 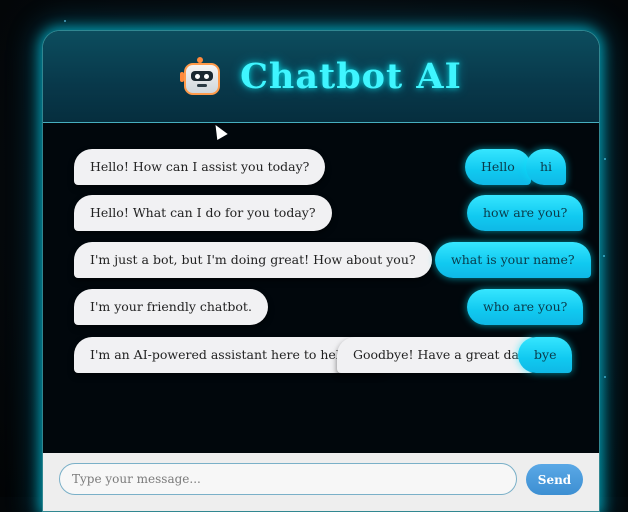 I want to click on user-message: who are you?, so click(x=525, y=307).